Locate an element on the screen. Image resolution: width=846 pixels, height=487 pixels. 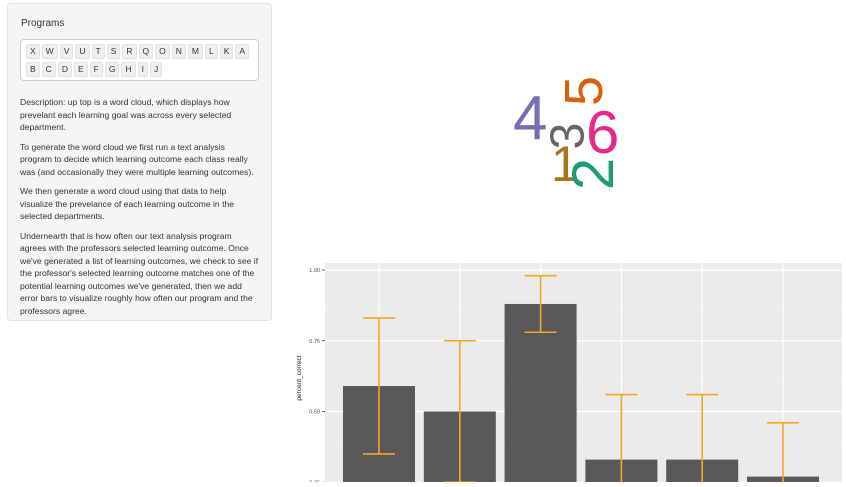
program-chip: Q is located at coordinates (146, 51).